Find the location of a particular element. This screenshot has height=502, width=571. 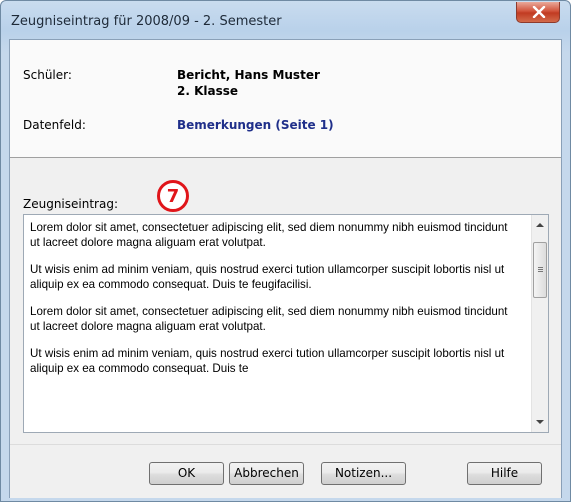

button-bar: OK Abbrechen Notizen... Hilfe is located at coordinates (285, 471).